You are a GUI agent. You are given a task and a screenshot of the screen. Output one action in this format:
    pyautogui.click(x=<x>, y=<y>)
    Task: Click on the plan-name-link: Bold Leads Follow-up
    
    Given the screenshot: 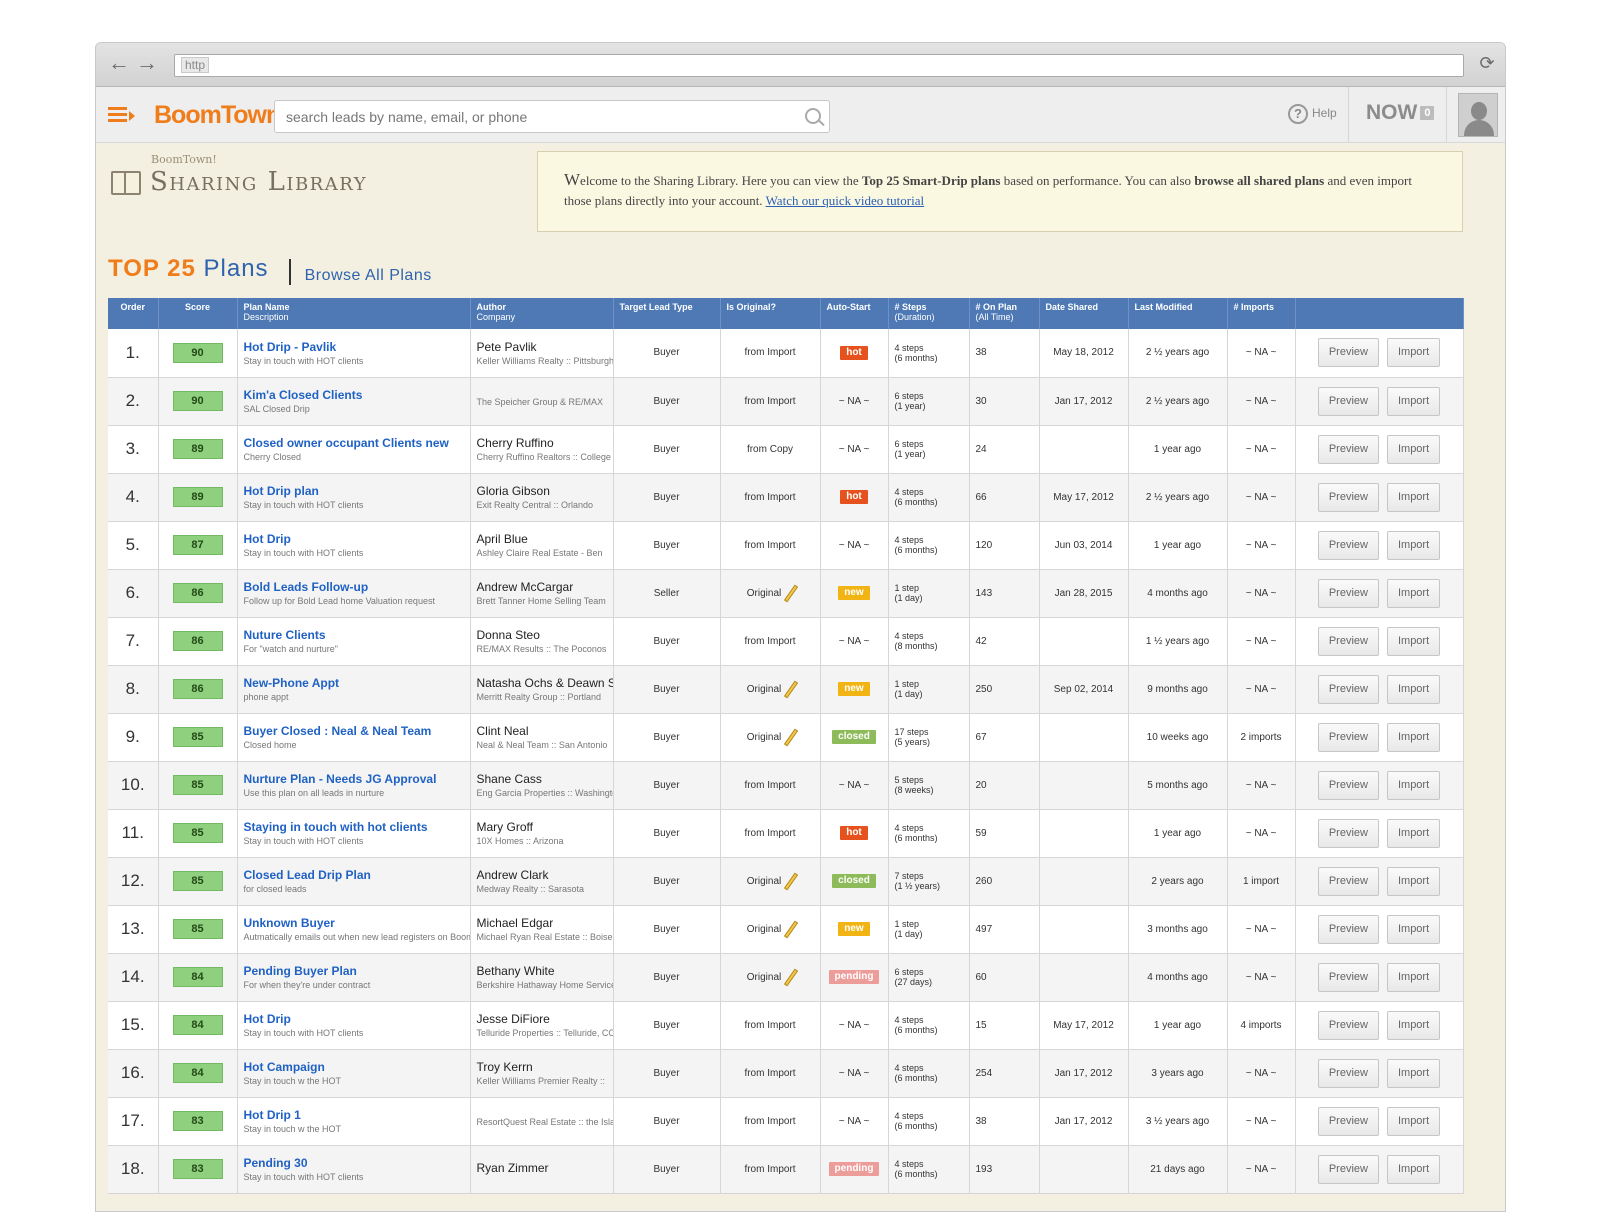 What is the action you would take?
    pyautogui.click(x=354, y=587)
    